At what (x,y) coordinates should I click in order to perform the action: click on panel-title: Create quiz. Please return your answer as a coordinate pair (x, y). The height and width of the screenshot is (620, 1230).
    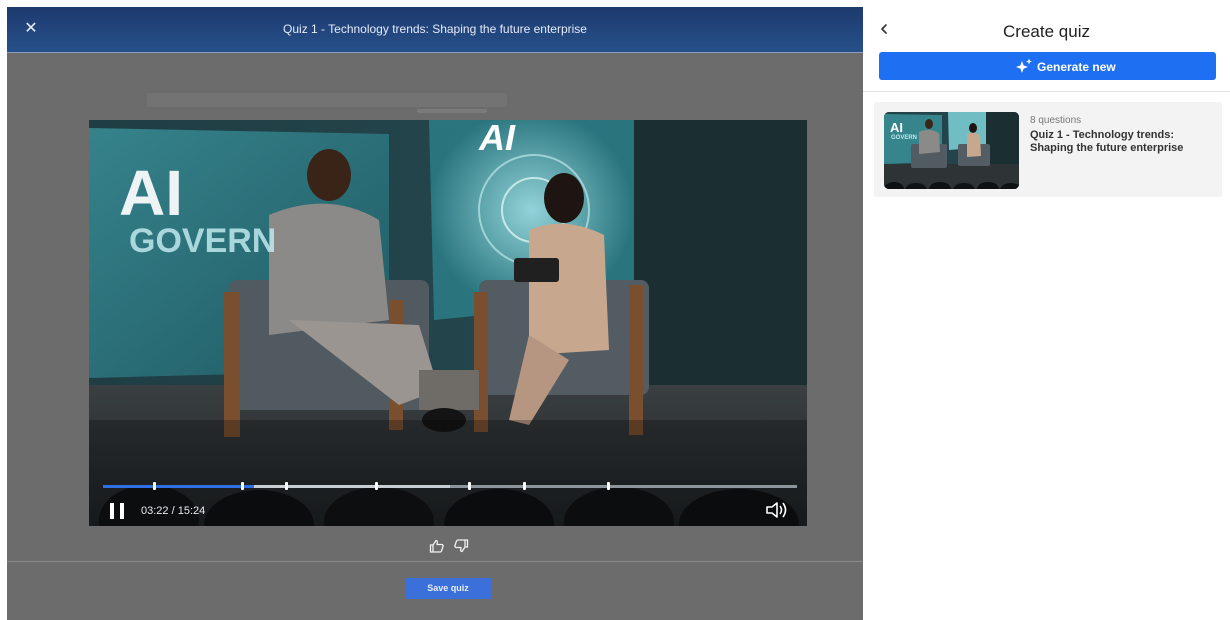
    Looking at the image, I should click on (1046, 31).